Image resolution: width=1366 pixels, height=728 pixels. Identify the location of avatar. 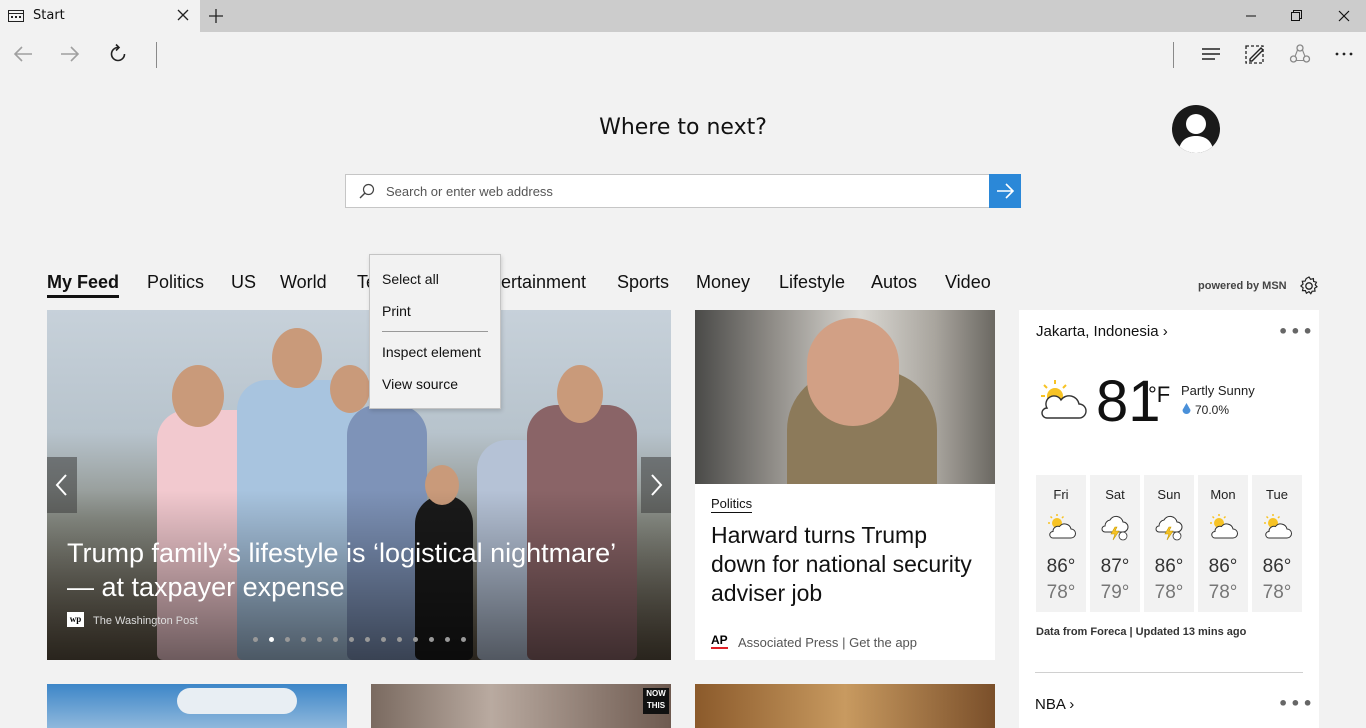
(1196, 129).